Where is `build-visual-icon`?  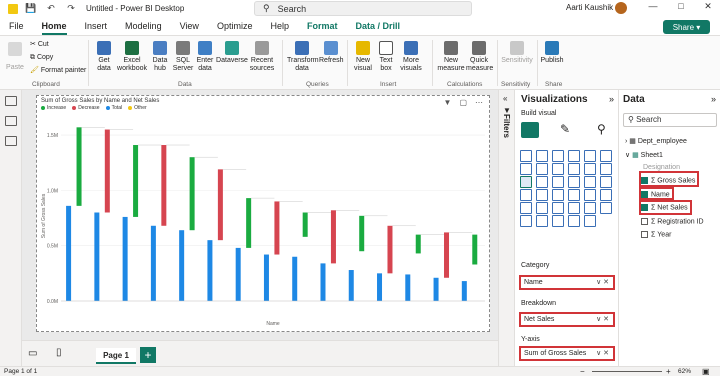
build-visual-icon is located at coordinates (530, 130).